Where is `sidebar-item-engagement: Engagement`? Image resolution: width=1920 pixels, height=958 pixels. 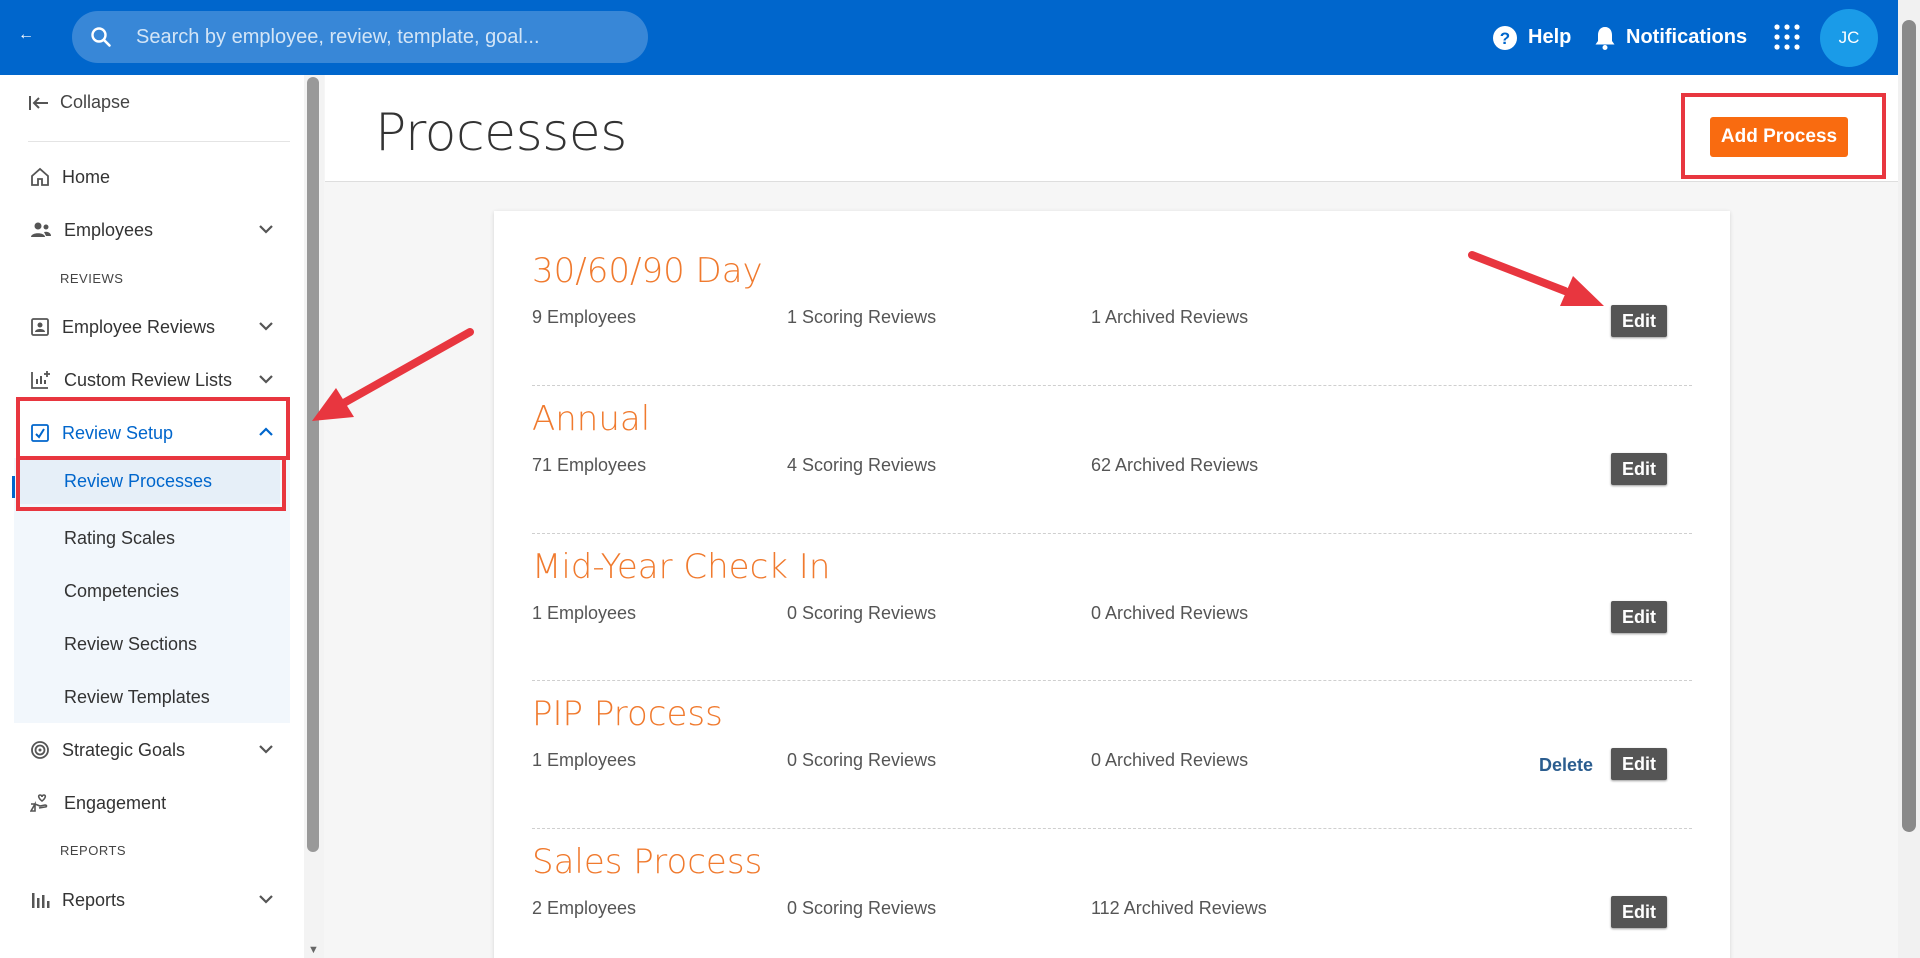
sidebar-item-engagement: Engagement is located at coordinates (160, 803).